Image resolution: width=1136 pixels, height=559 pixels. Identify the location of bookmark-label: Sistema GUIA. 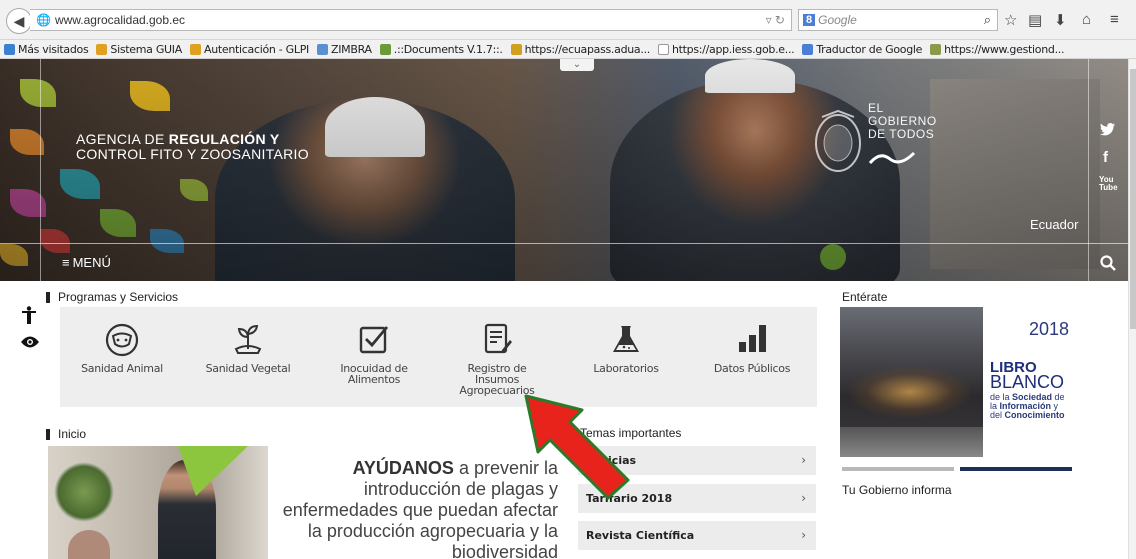
(146, 49).